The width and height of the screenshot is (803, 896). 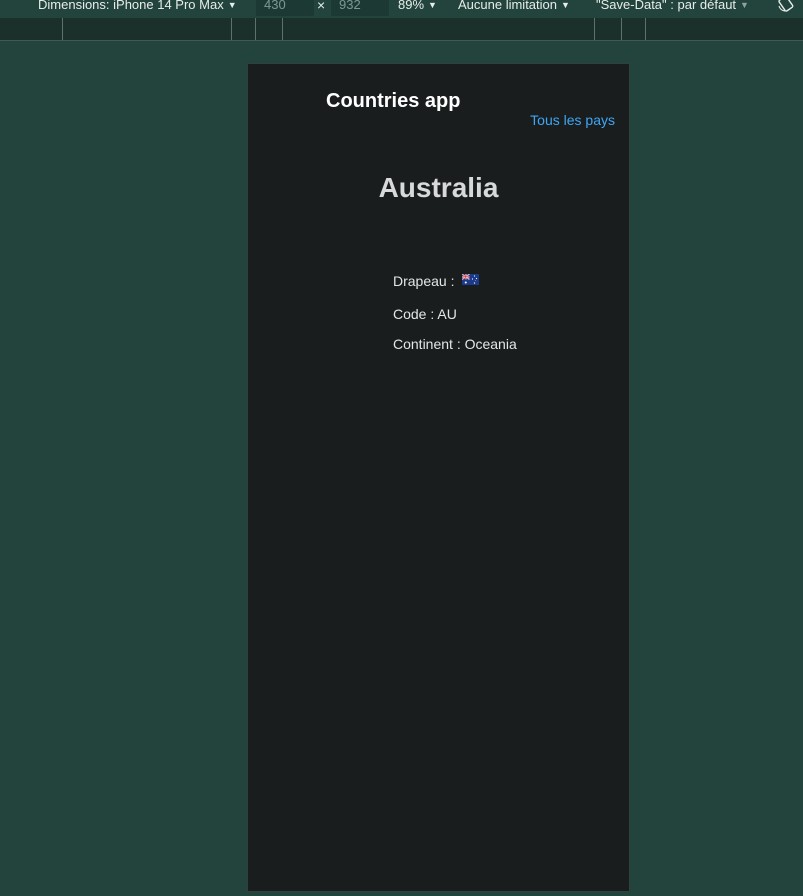 What do you see at coordinates (393, 101) in the screenshot?
I see `app-title: Countries app` at bounding box center [393, 101].